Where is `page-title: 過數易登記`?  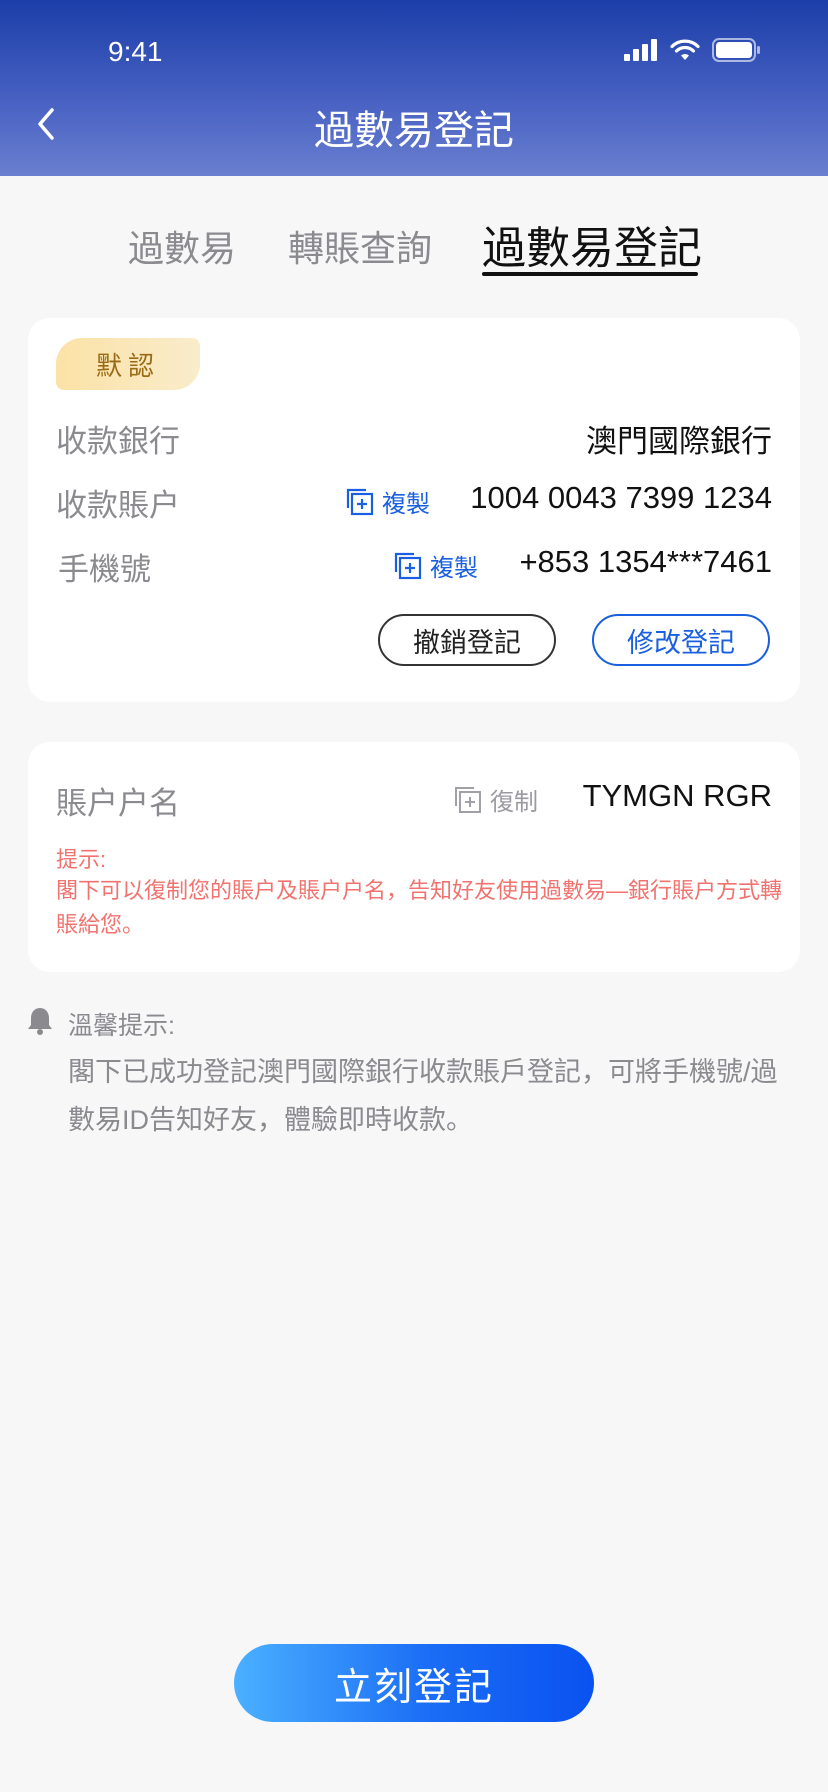
page-title: 過數易登記 is located at coordinates (414, 131).